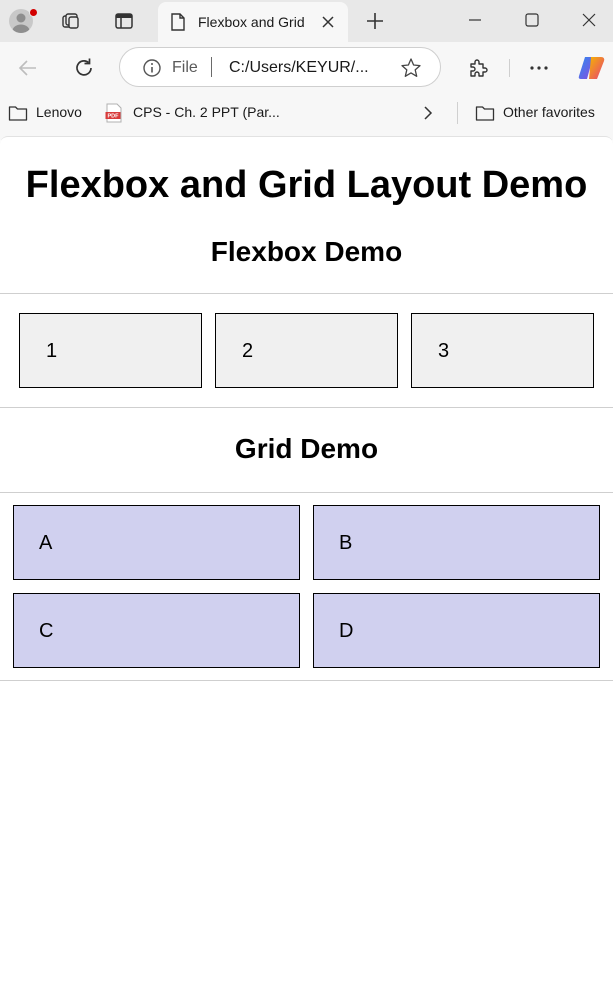 This screenshot has height=998, width=613. What do you see at coordinates (306, 448) in the screenshot?
I see `grid-heading: Grid Demo` at bounding box center [306, 448].